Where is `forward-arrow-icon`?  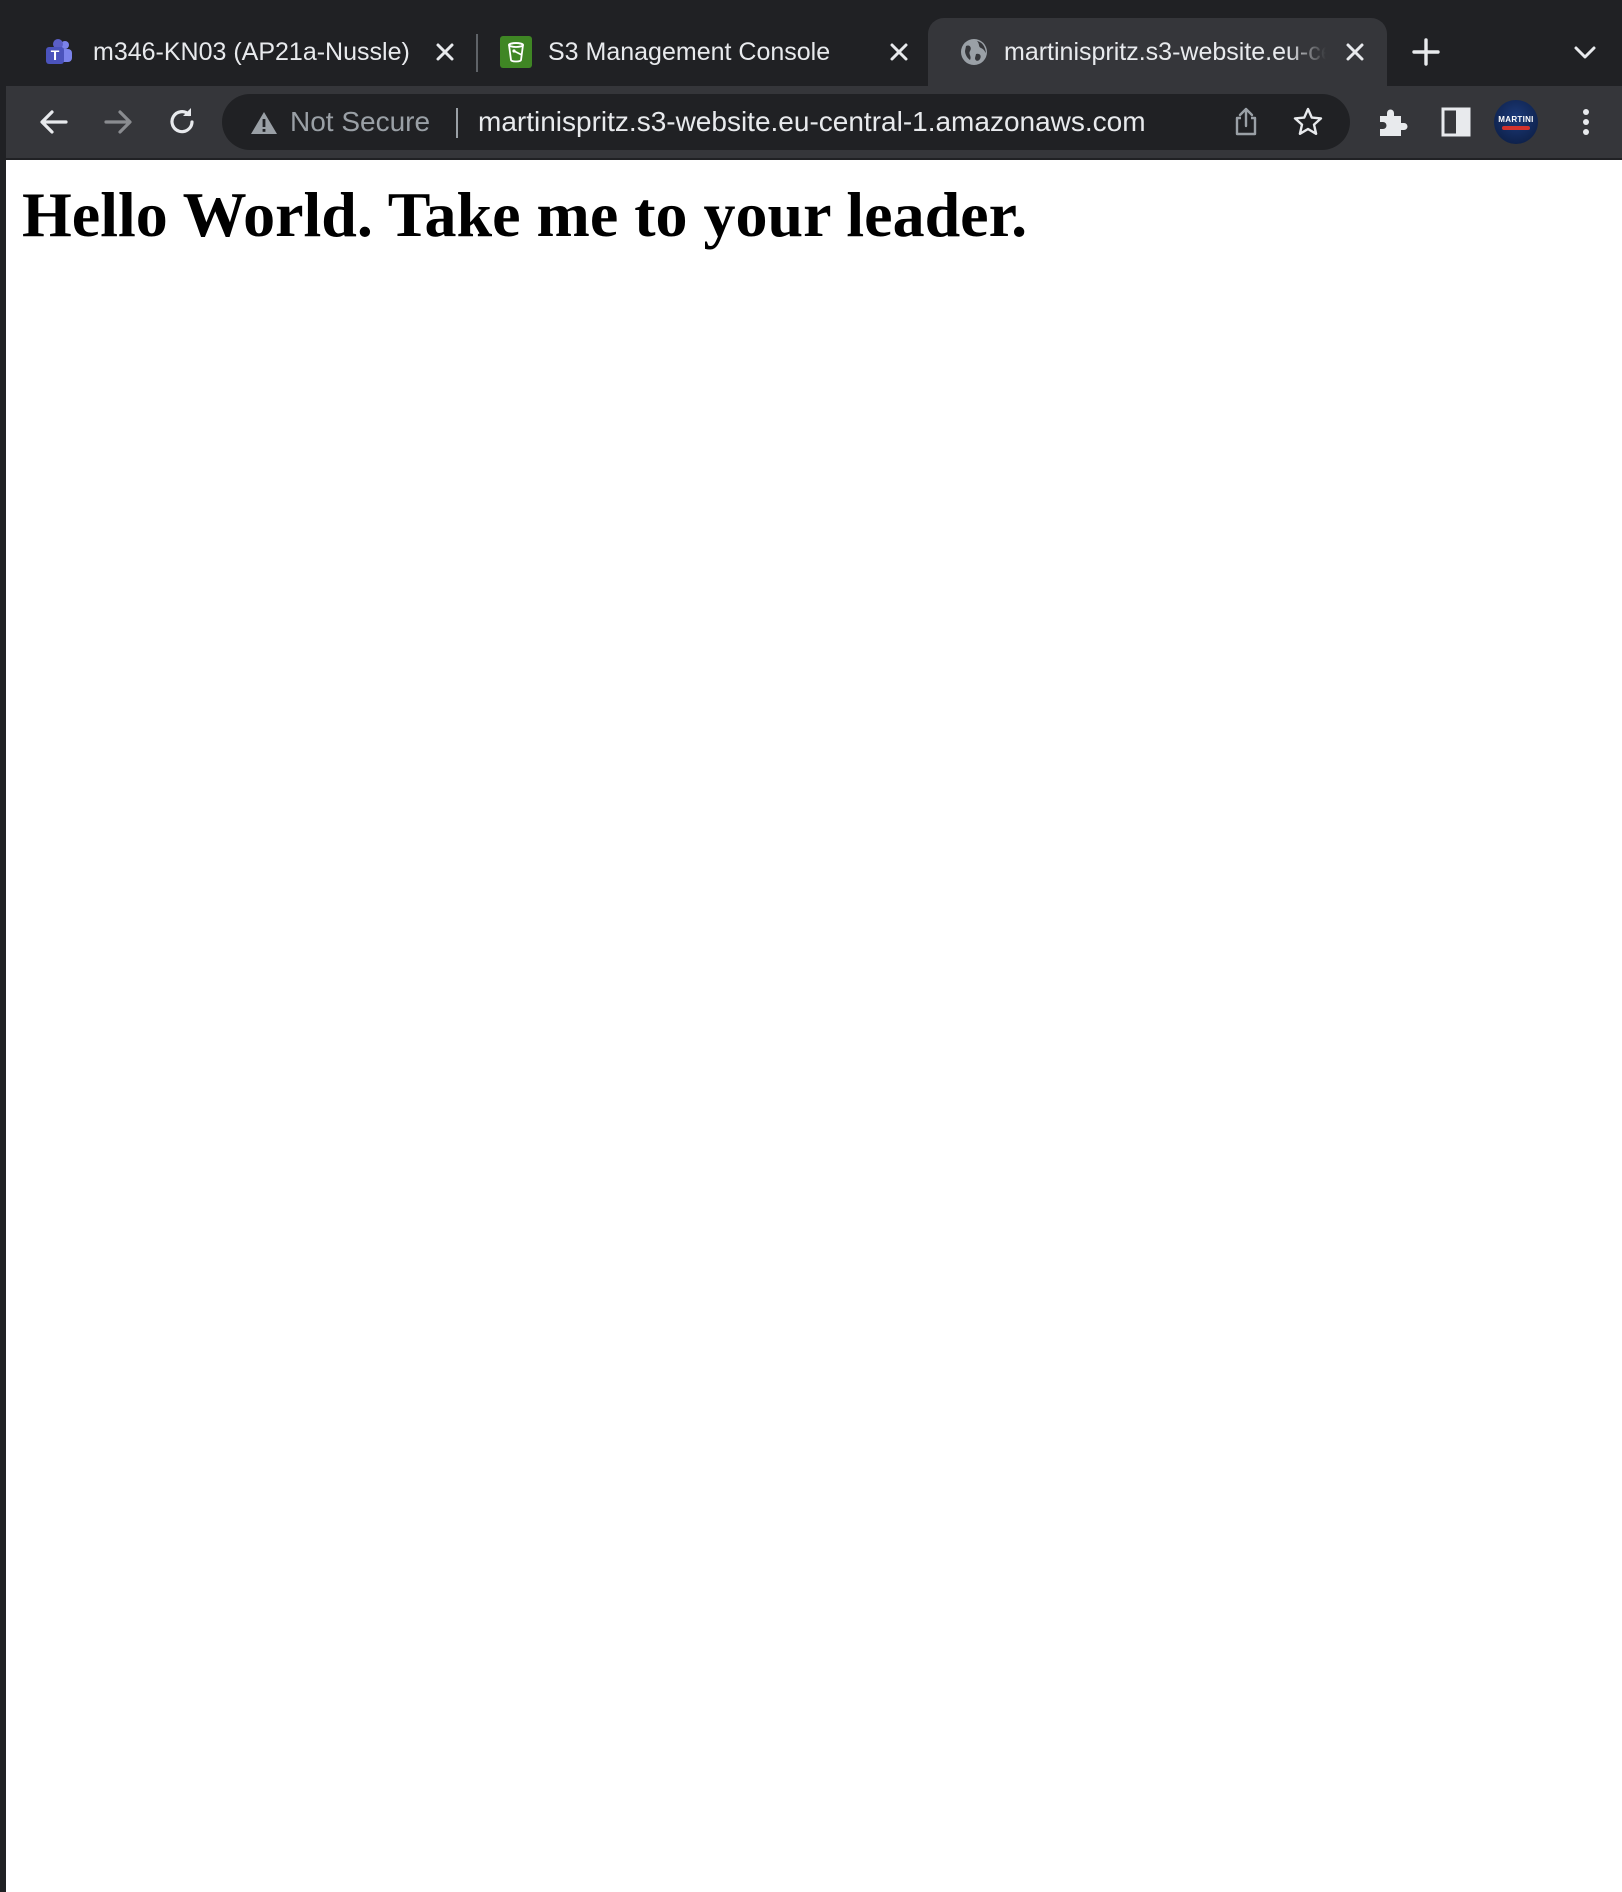
forward-arrow-icon is located at coordinates (118, 122).